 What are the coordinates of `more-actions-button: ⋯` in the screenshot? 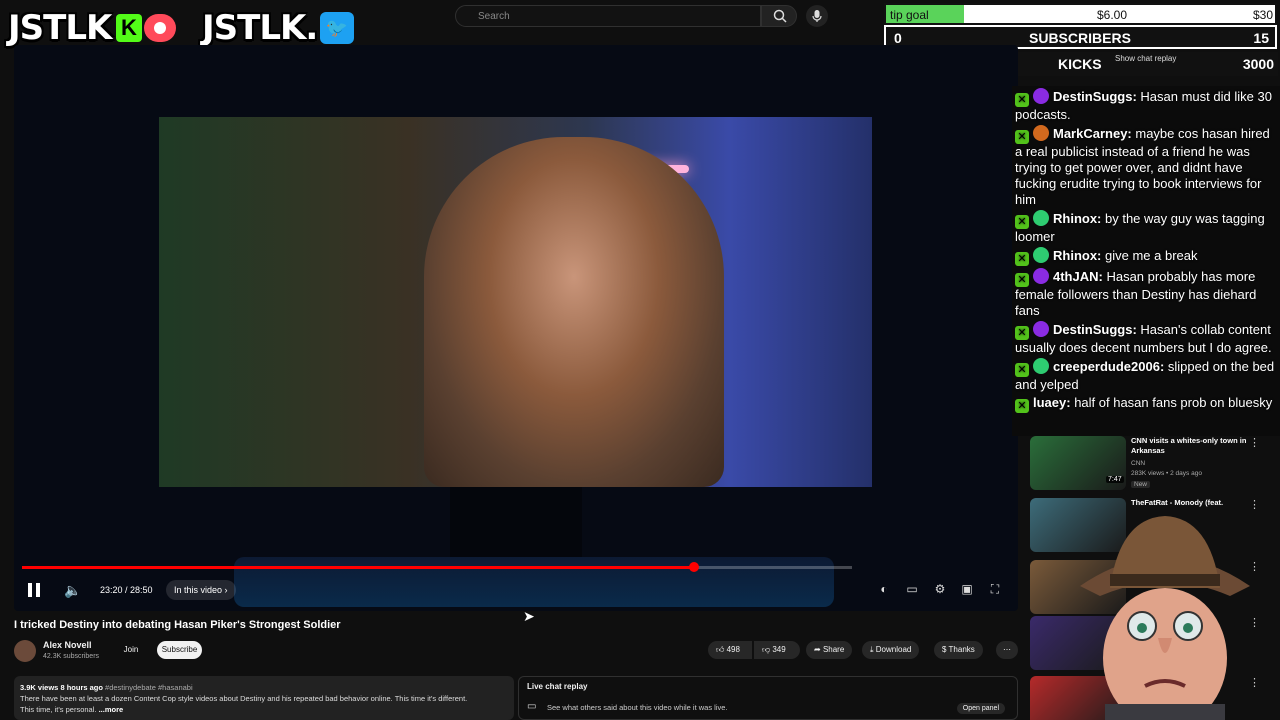 It's located at (1007, 650).